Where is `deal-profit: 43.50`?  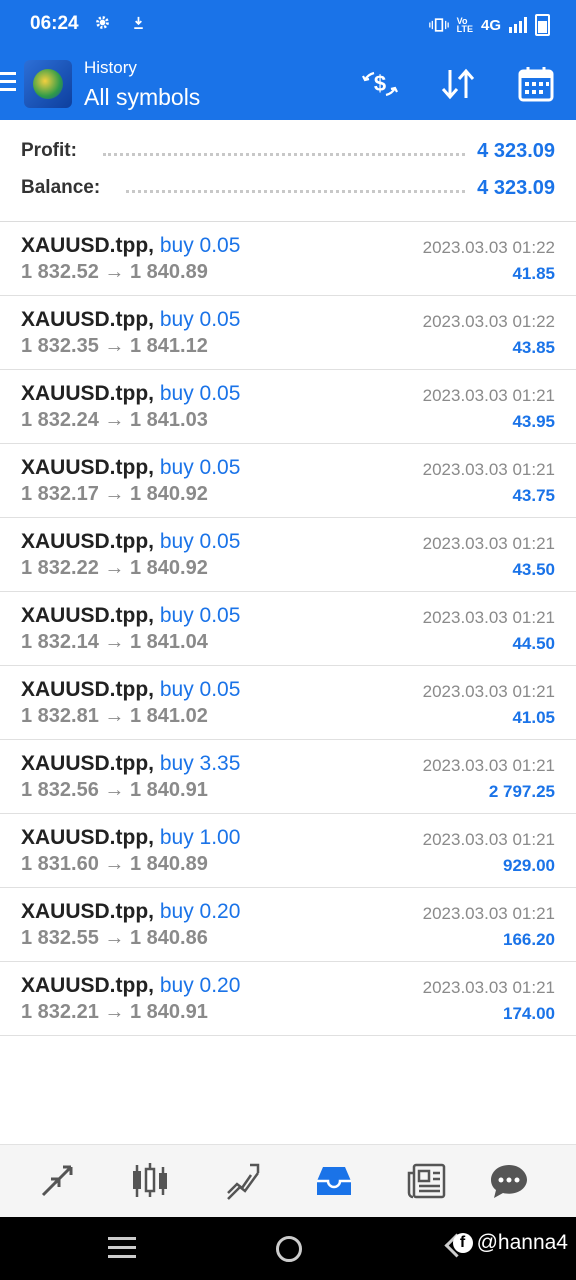 deal-profit: 43.50 is located at coordinates (533, 569).